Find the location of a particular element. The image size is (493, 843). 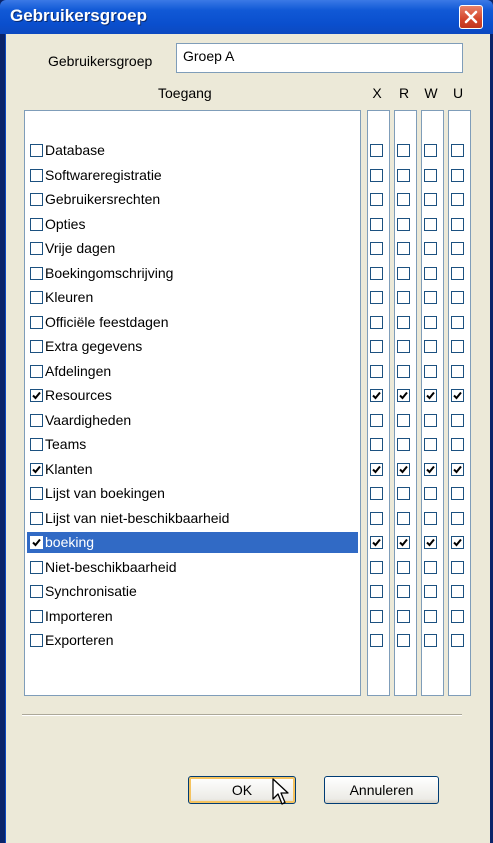

list-item: Lijst van boekingen is located at coordinates (192, 493).